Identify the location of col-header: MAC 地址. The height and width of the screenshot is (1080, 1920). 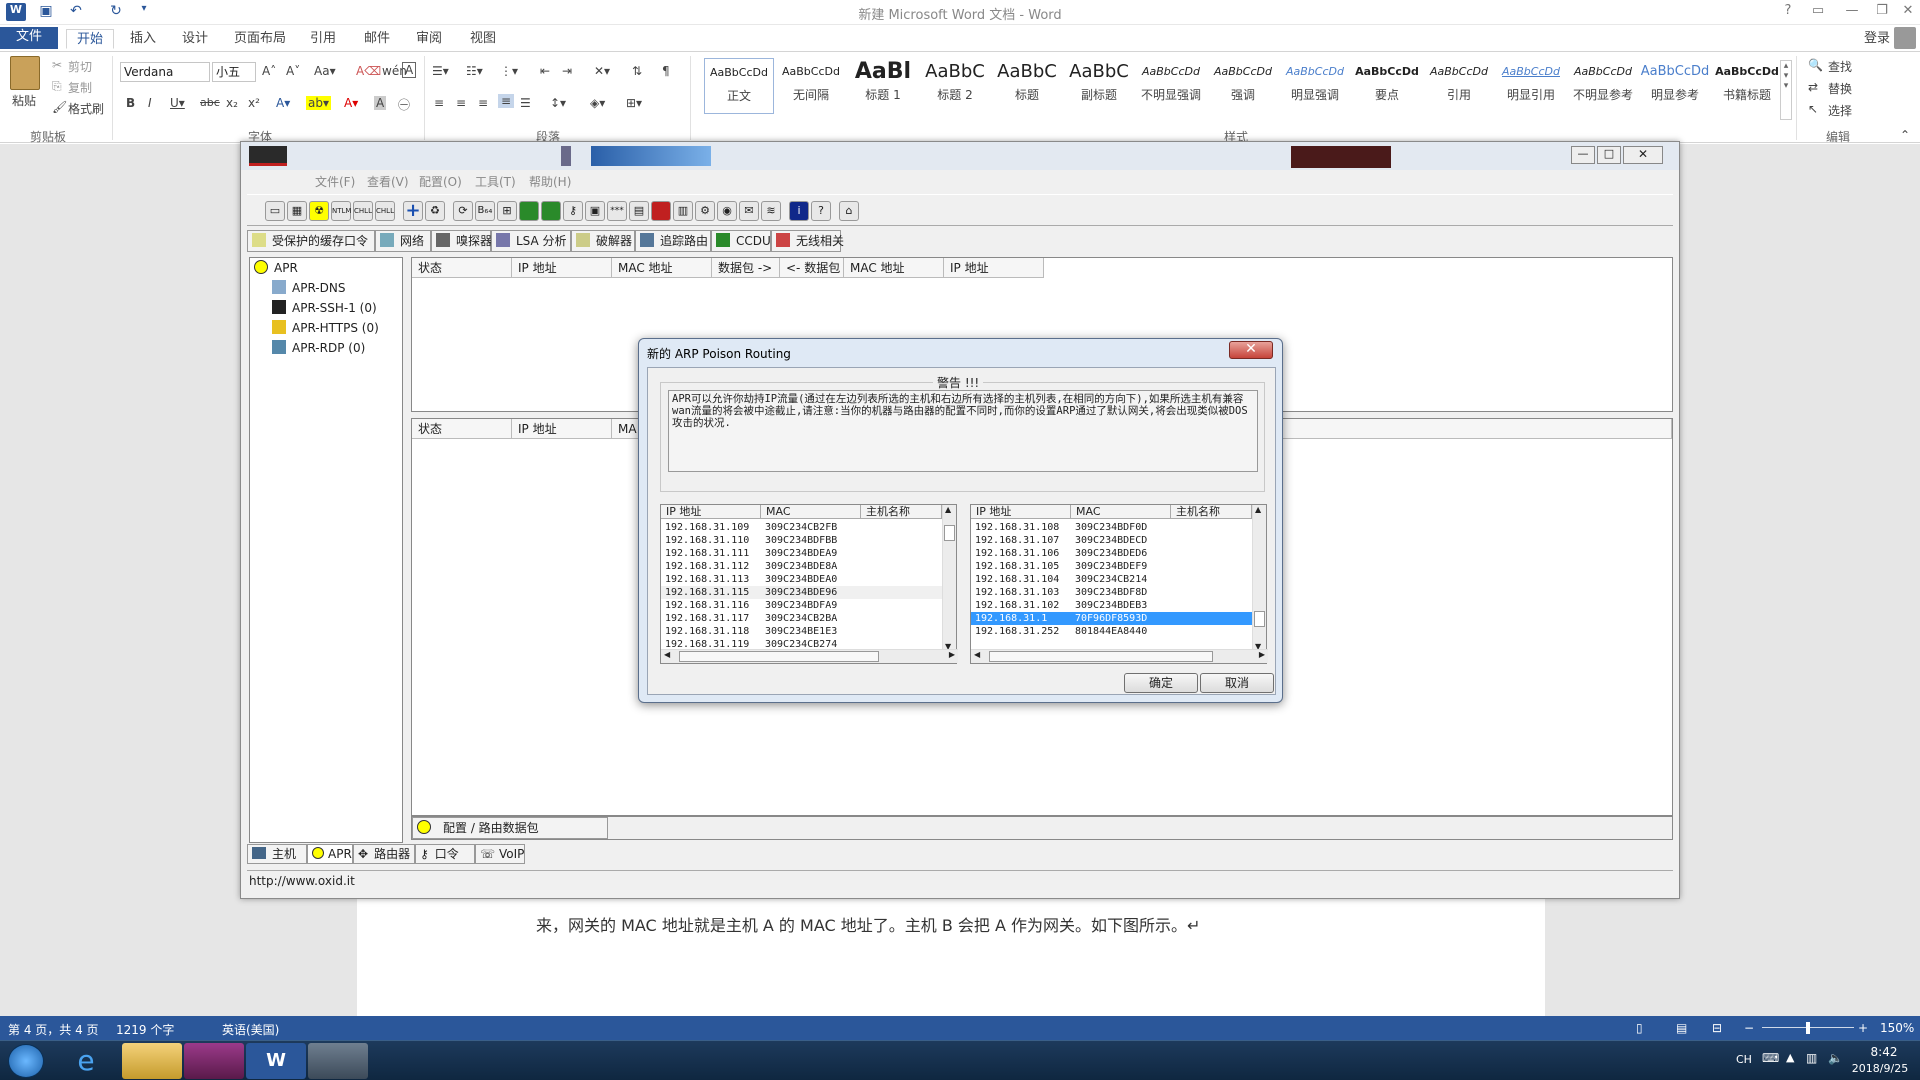
(894, 268).